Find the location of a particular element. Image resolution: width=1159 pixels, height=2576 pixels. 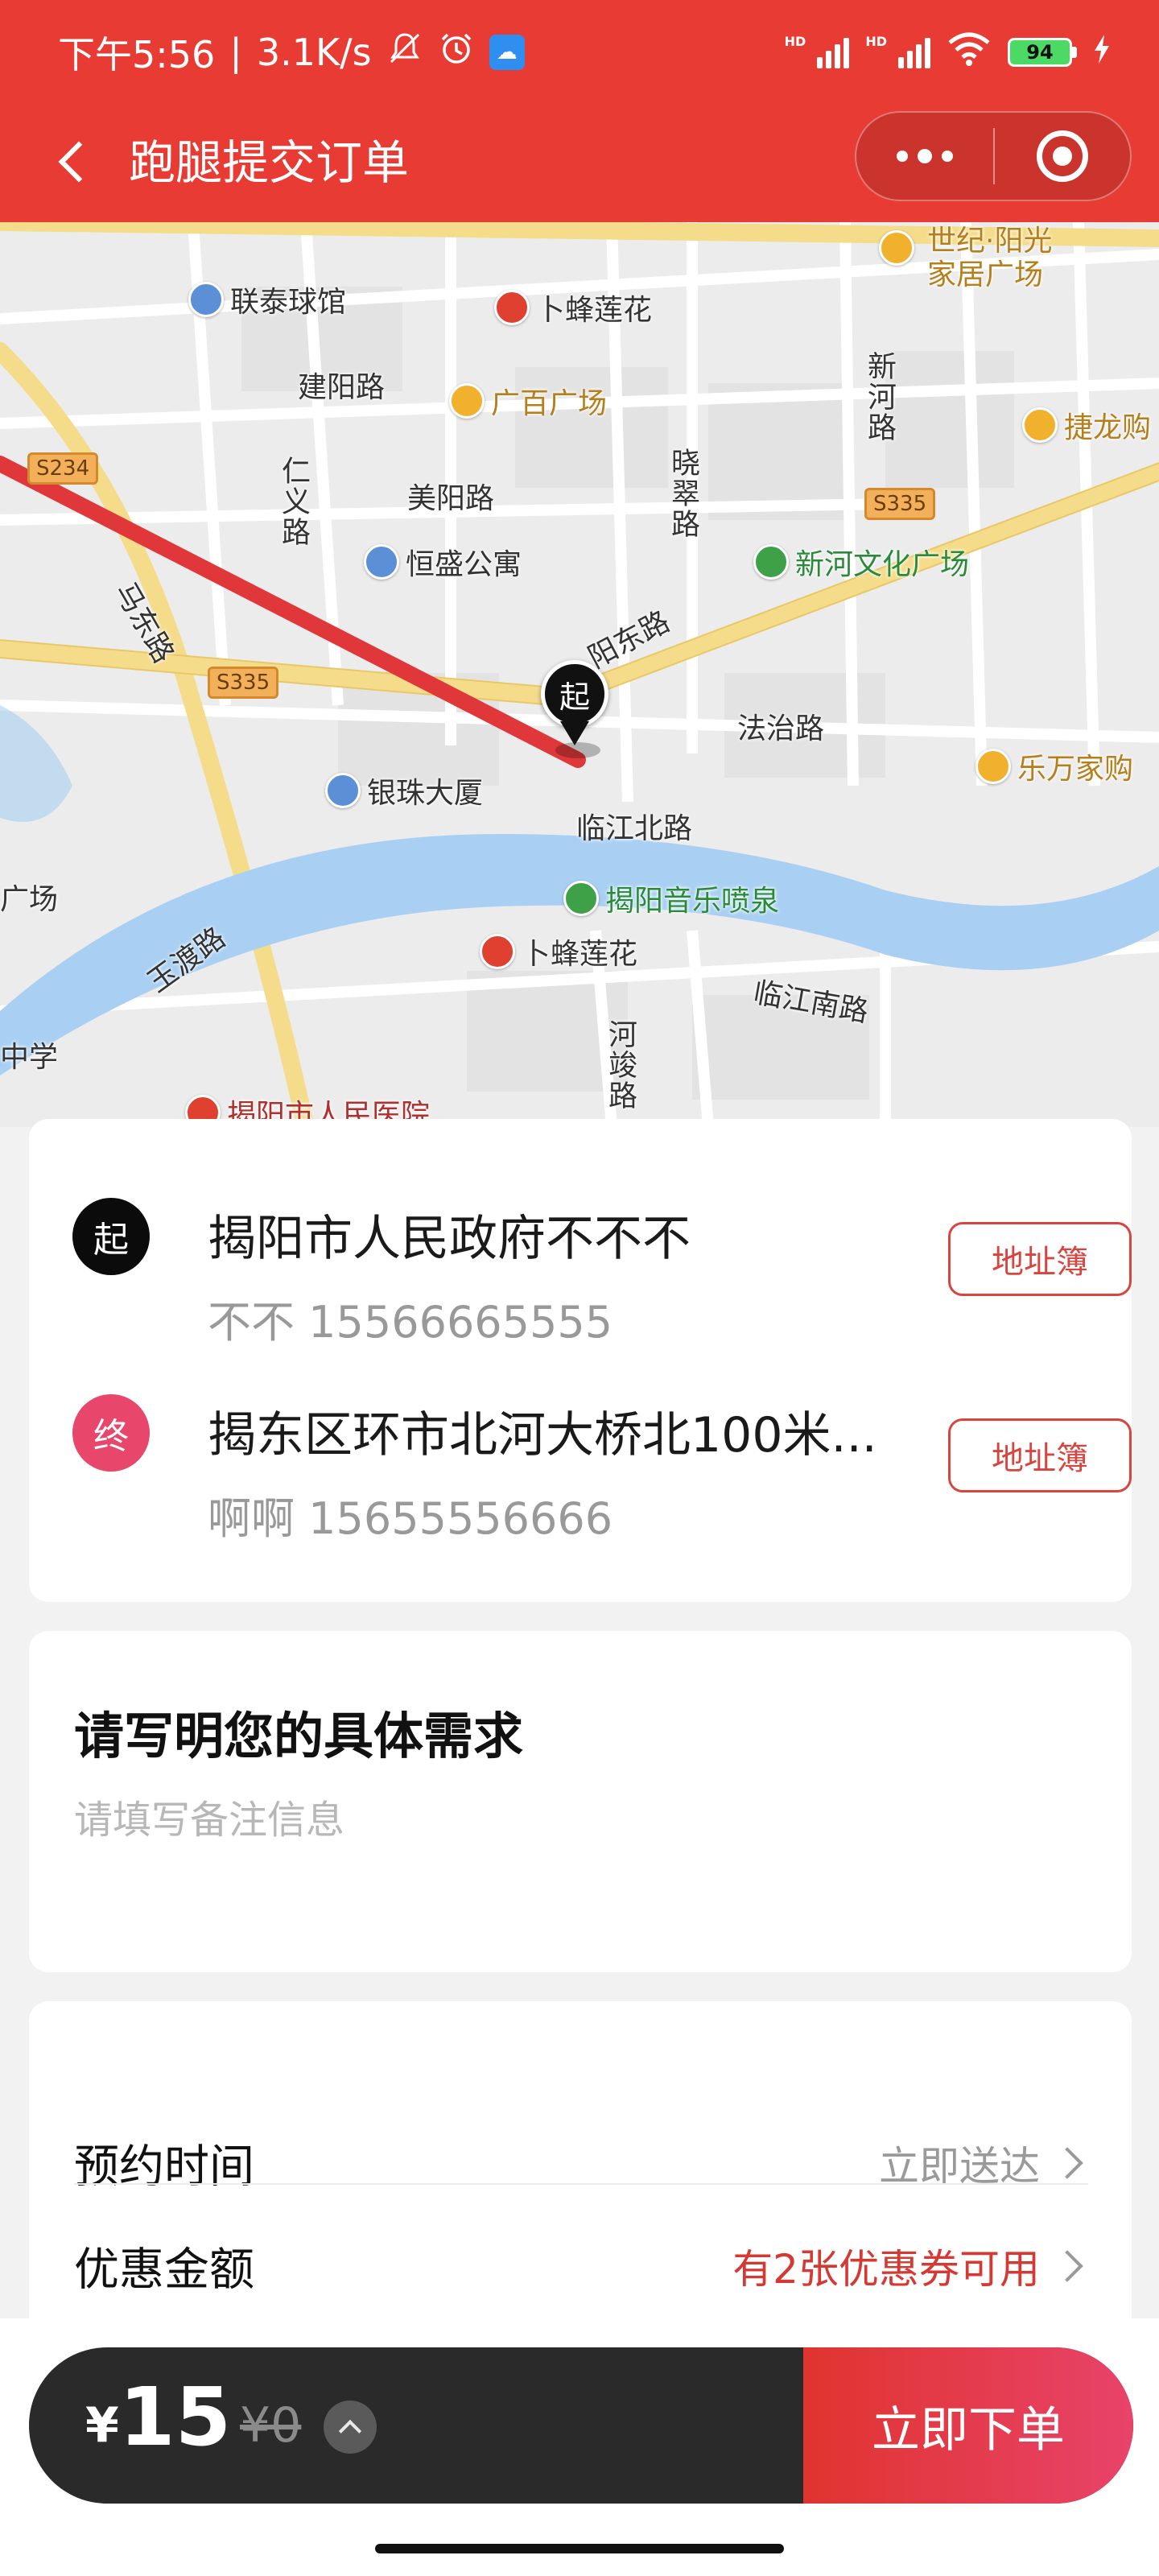

map-label: 法治路 is located at coordinates (781, 728).